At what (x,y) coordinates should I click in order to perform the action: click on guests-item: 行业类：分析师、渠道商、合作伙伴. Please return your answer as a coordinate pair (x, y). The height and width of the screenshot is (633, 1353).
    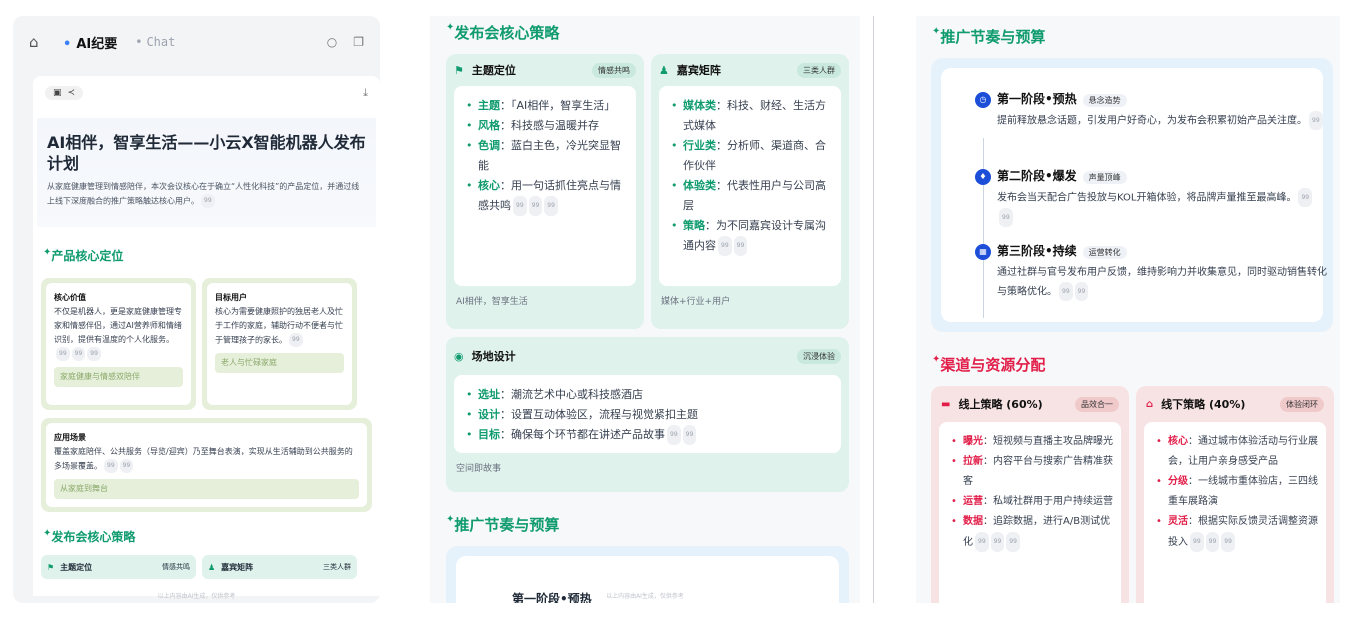
    Looking at the image, I should click on (752, 156).